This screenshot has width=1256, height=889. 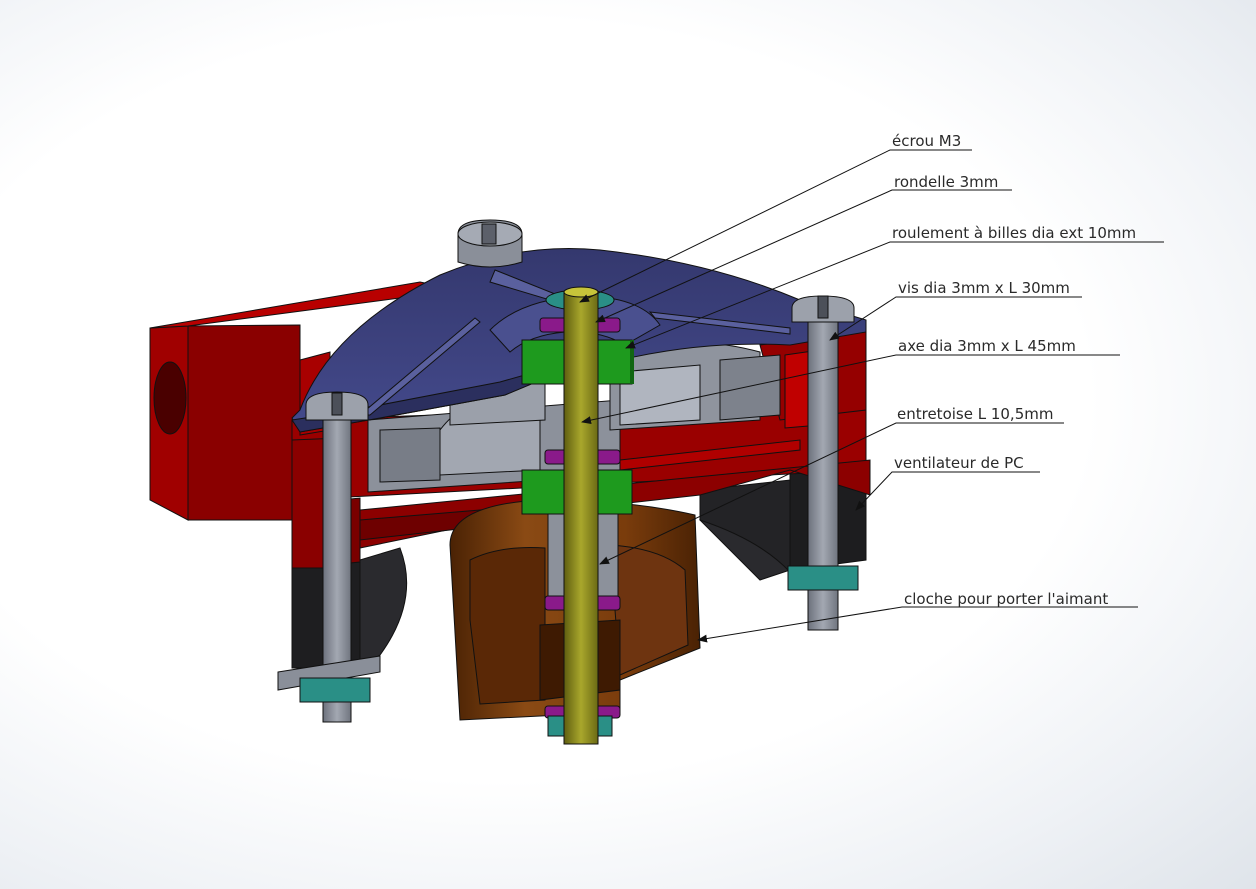 I want to click on label-ecrou: écrou M3, so click(x=926, y=141).